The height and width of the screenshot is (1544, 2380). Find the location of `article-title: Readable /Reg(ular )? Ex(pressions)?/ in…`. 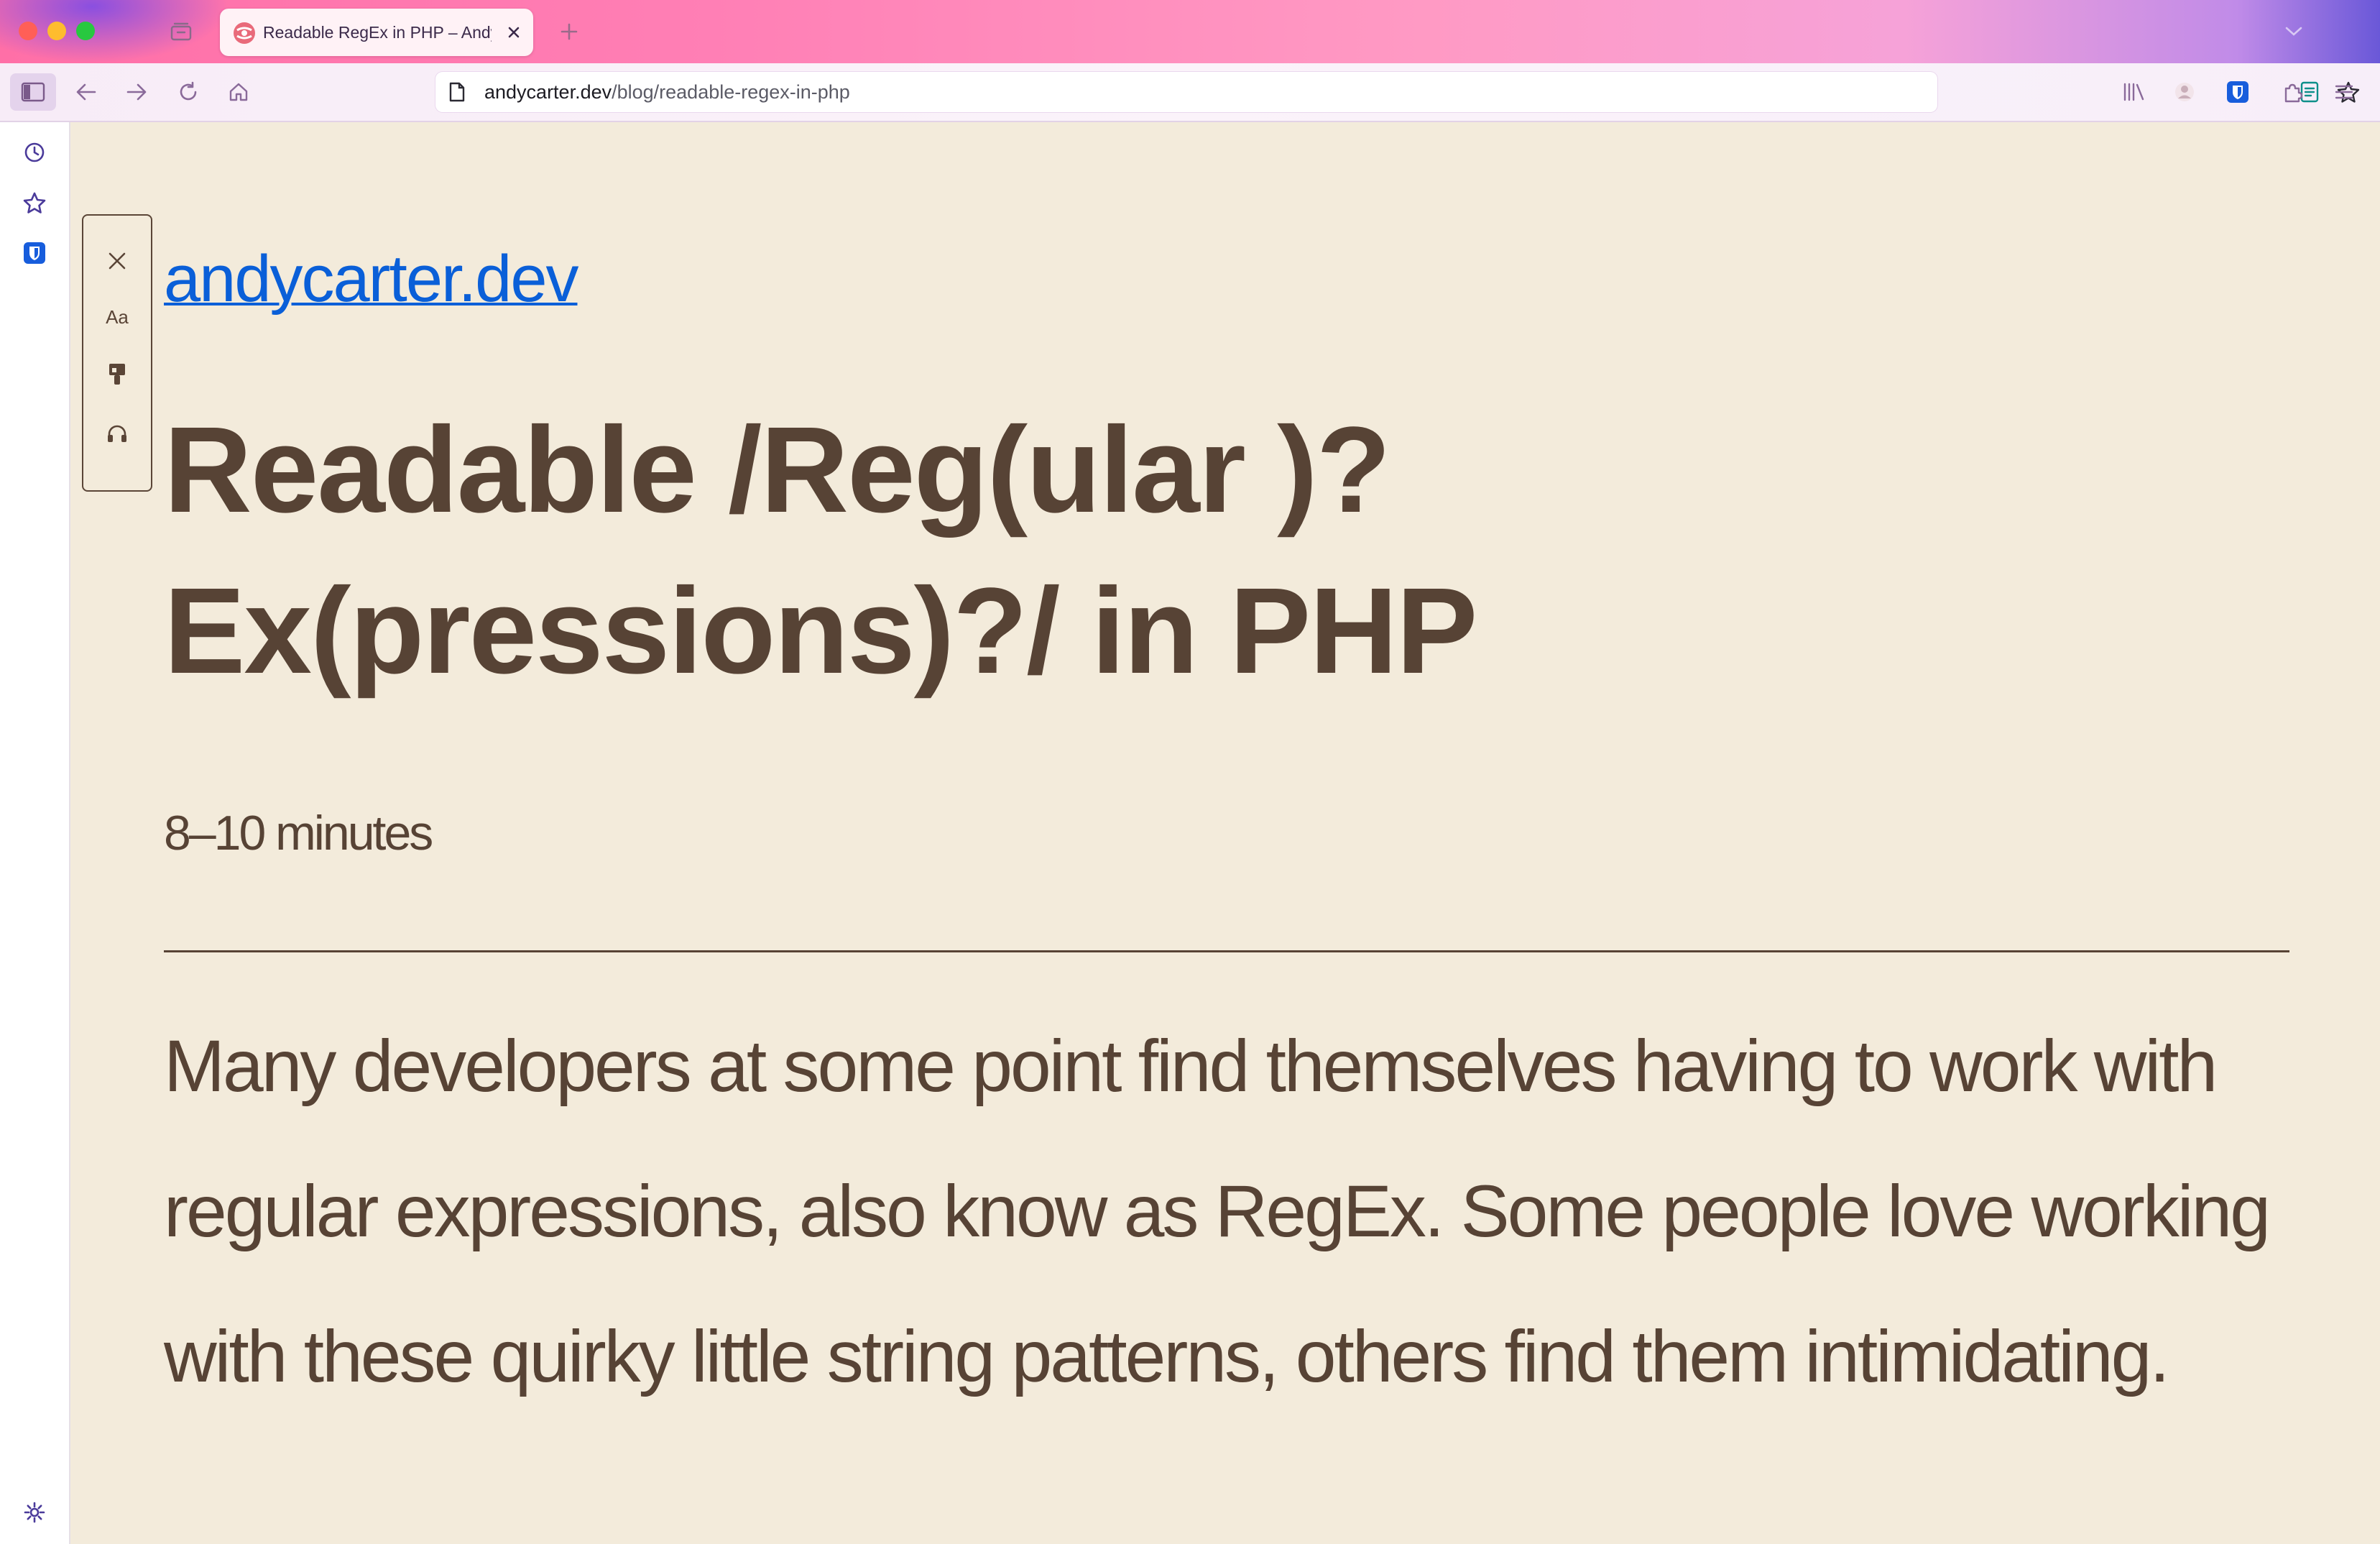

article-title: Readable /Reg(ular )? Ex(pressions)?/ in… is located at coordinates (820, 550).